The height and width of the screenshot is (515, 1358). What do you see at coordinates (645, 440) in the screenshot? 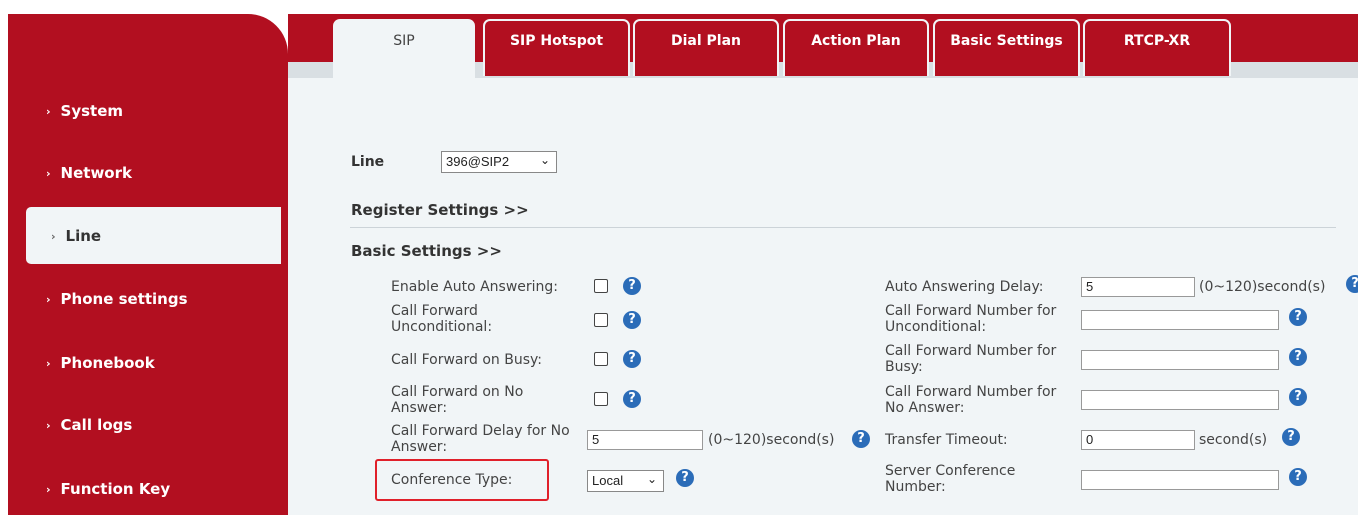
I see `cf-delay-input: 5` at bounding box center [645, 440].